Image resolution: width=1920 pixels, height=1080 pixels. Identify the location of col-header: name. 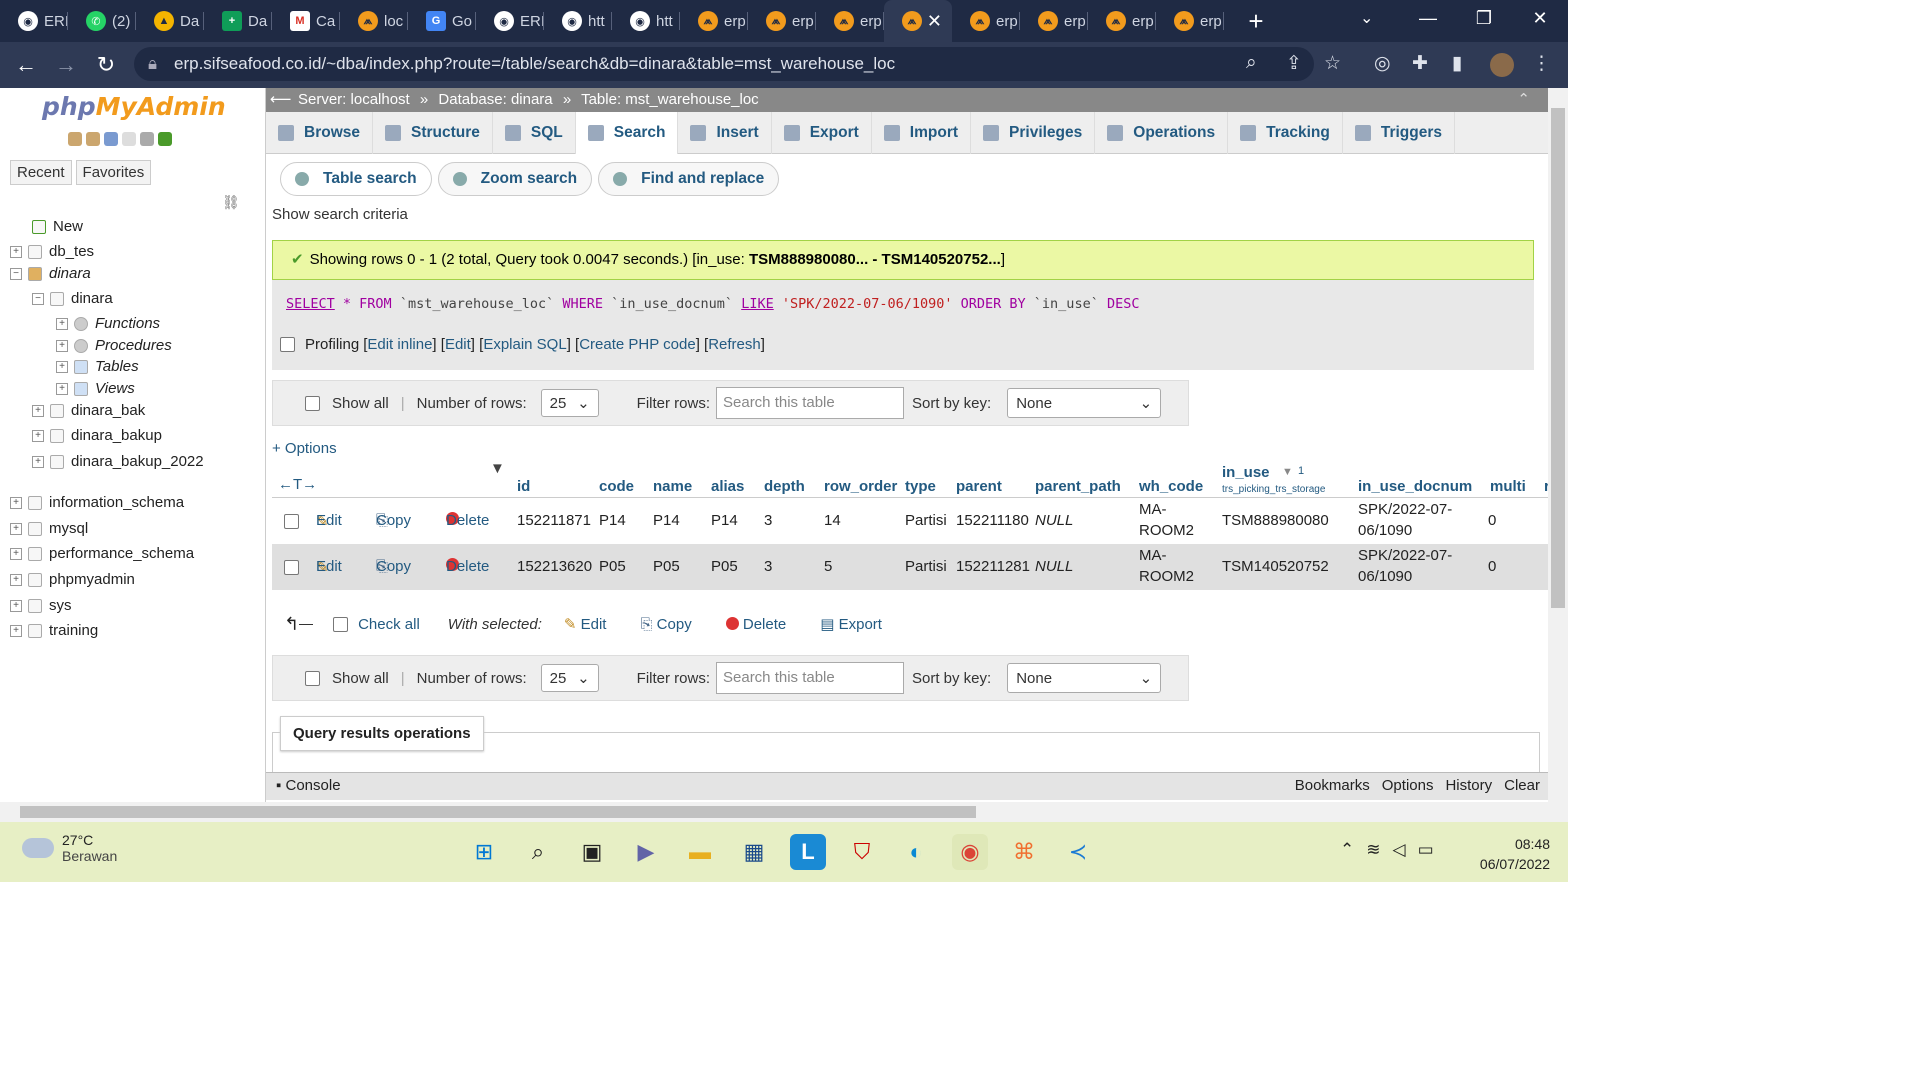
(672, 486).